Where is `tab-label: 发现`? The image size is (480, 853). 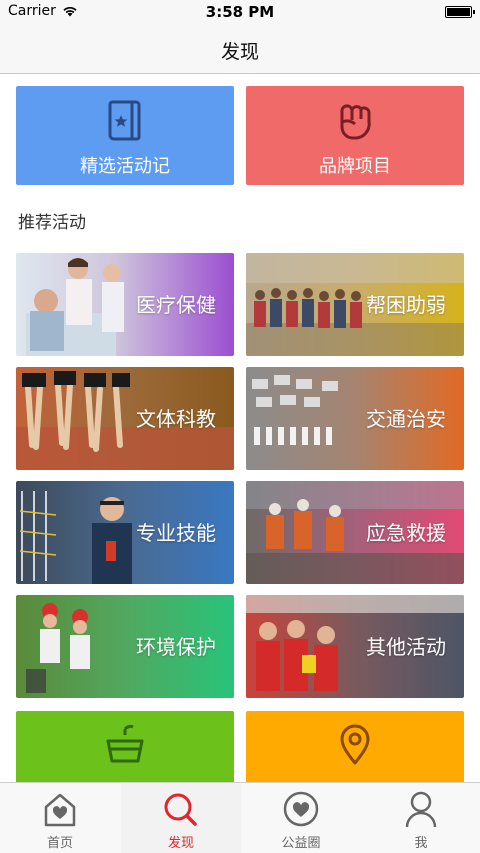
tab-label: 发现 is located at coordinates (180, 843).